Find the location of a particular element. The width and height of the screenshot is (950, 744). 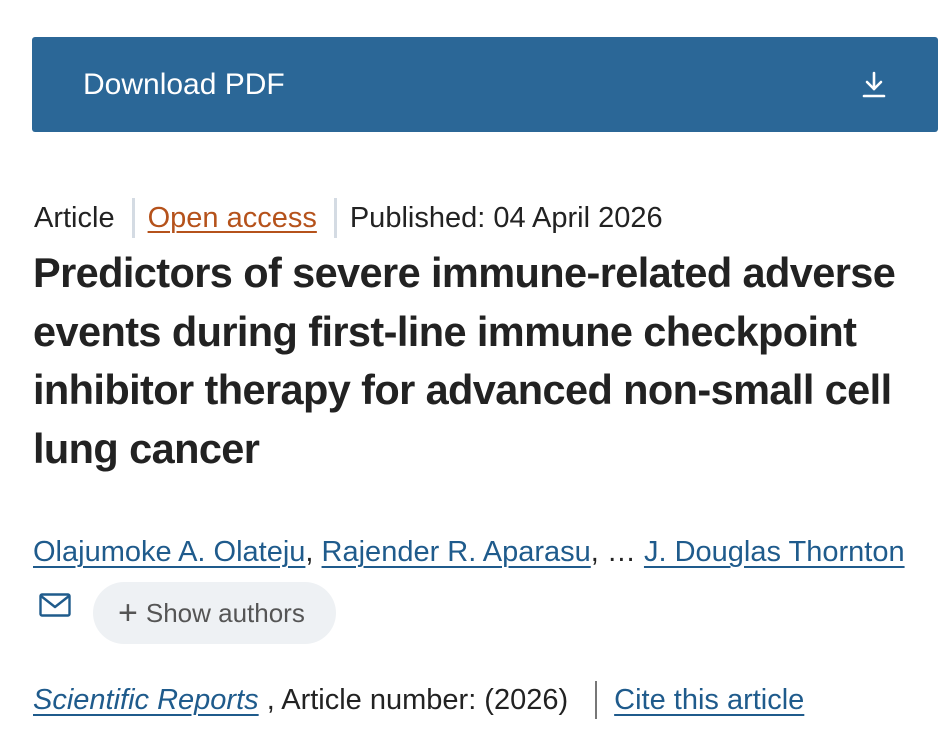

mail-icon is located at coordinates (55, 605).